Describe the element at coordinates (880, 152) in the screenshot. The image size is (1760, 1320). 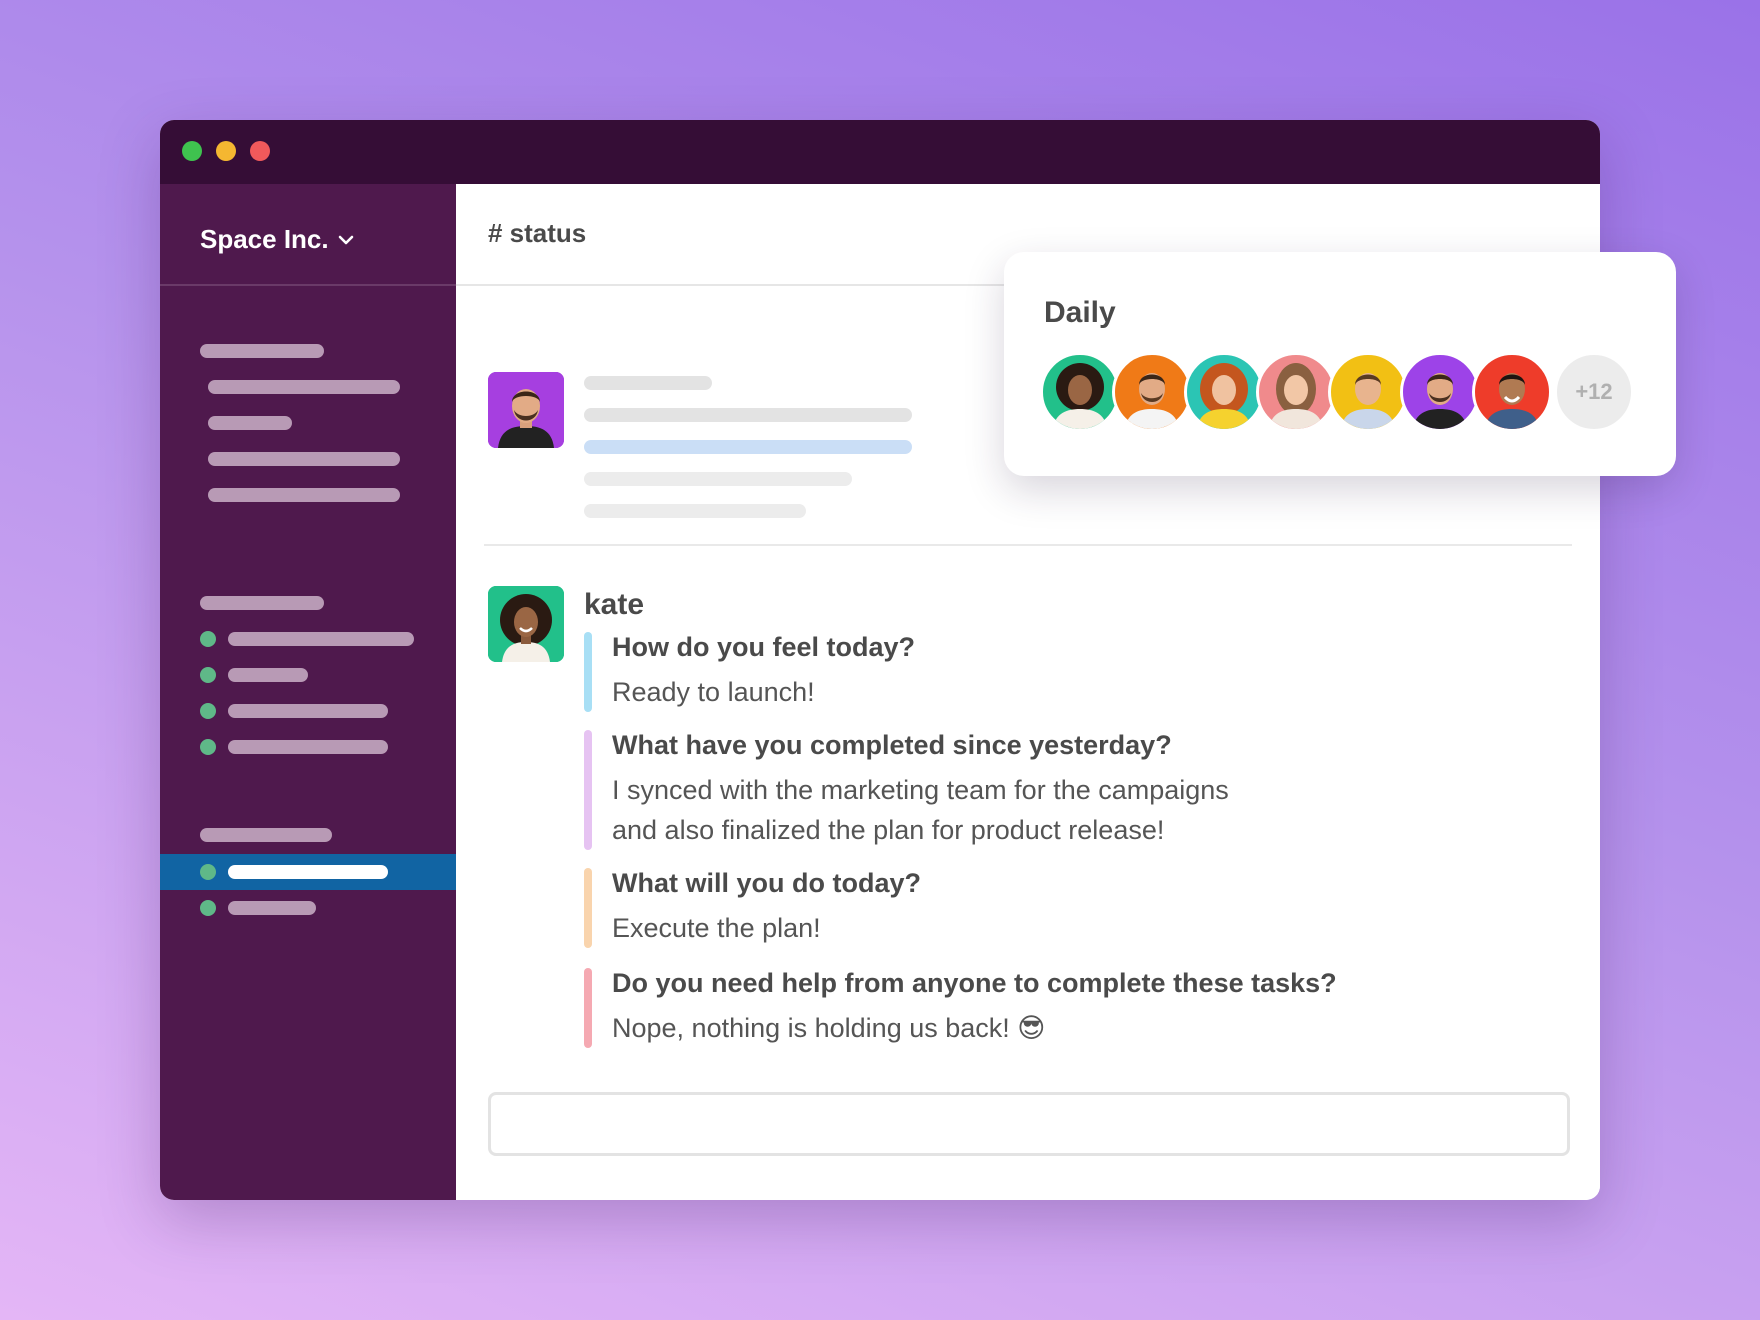
I see `title-bar` at that location.